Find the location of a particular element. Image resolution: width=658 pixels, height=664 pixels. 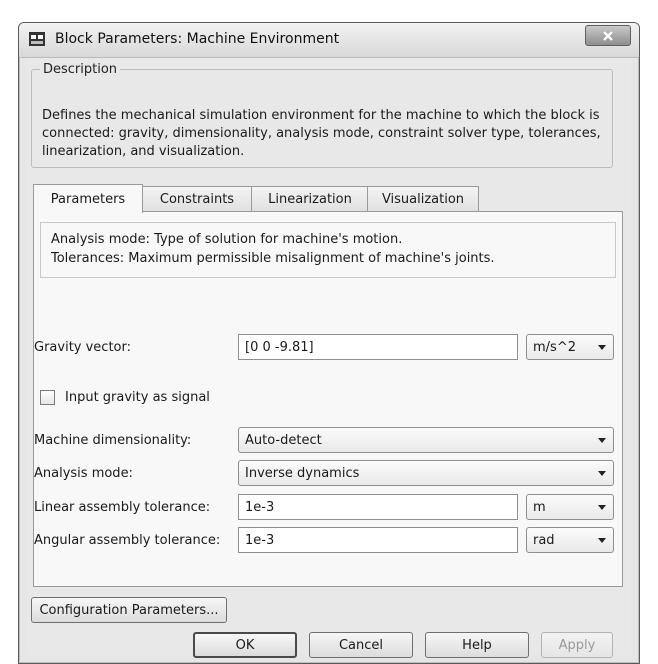

analysis-mode-label: Analysis mode: is located at coordinates (83, 473).